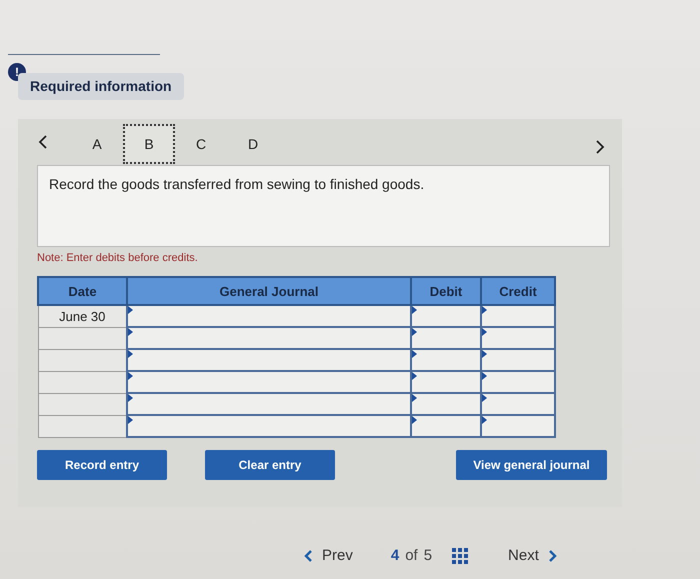 The width and height of the screenshot is (700, 579). Describe the element at coordinates (518, 291) in the screenshot. I see `column-header: Credit` at that location.